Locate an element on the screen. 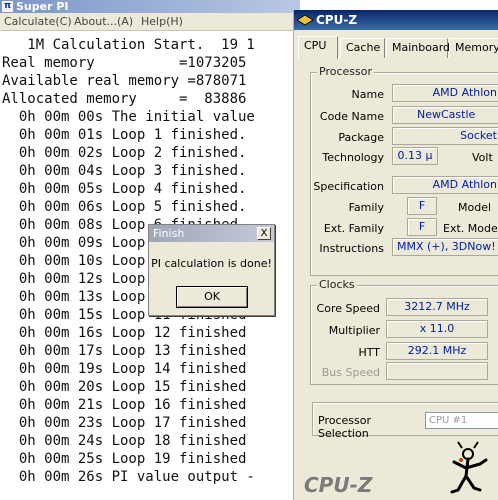 The image size is (498, 500). output-line: Allocated memory = 83886 is located at coordinates (124, 99).